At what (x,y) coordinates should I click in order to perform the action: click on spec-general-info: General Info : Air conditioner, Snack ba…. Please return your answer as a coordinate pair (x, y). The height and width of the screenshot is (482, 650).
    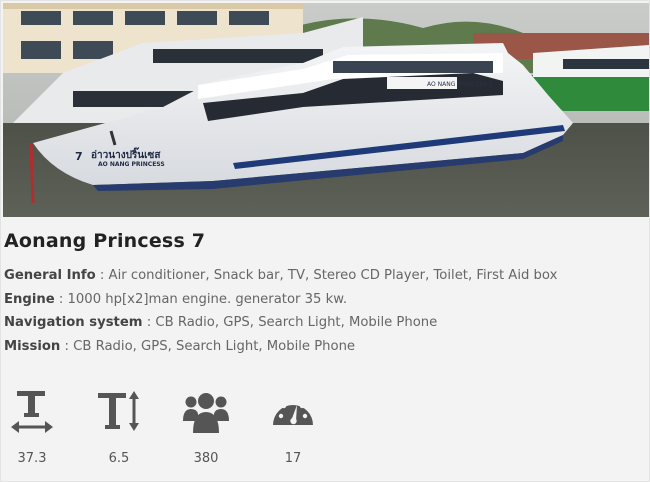
    Looking at the image, I should click on (324, 278).